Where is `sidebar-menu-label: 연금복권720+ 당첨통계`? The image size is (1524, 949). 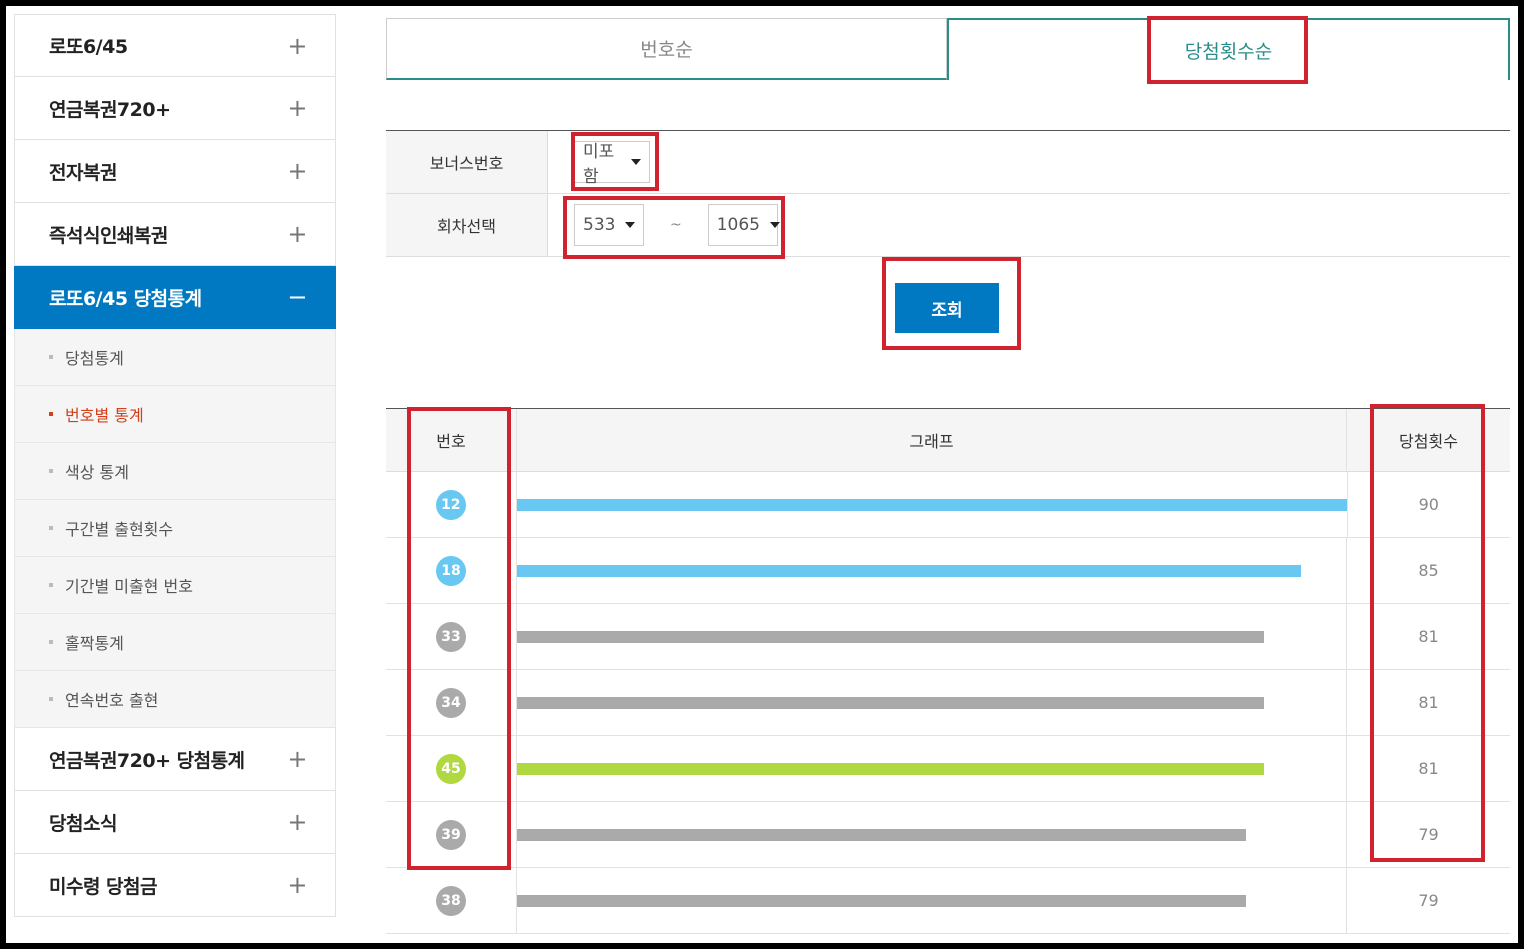
sidebar-menu-label: 연금복권720+ 당첨통계 is located at coordinates (147, 760).